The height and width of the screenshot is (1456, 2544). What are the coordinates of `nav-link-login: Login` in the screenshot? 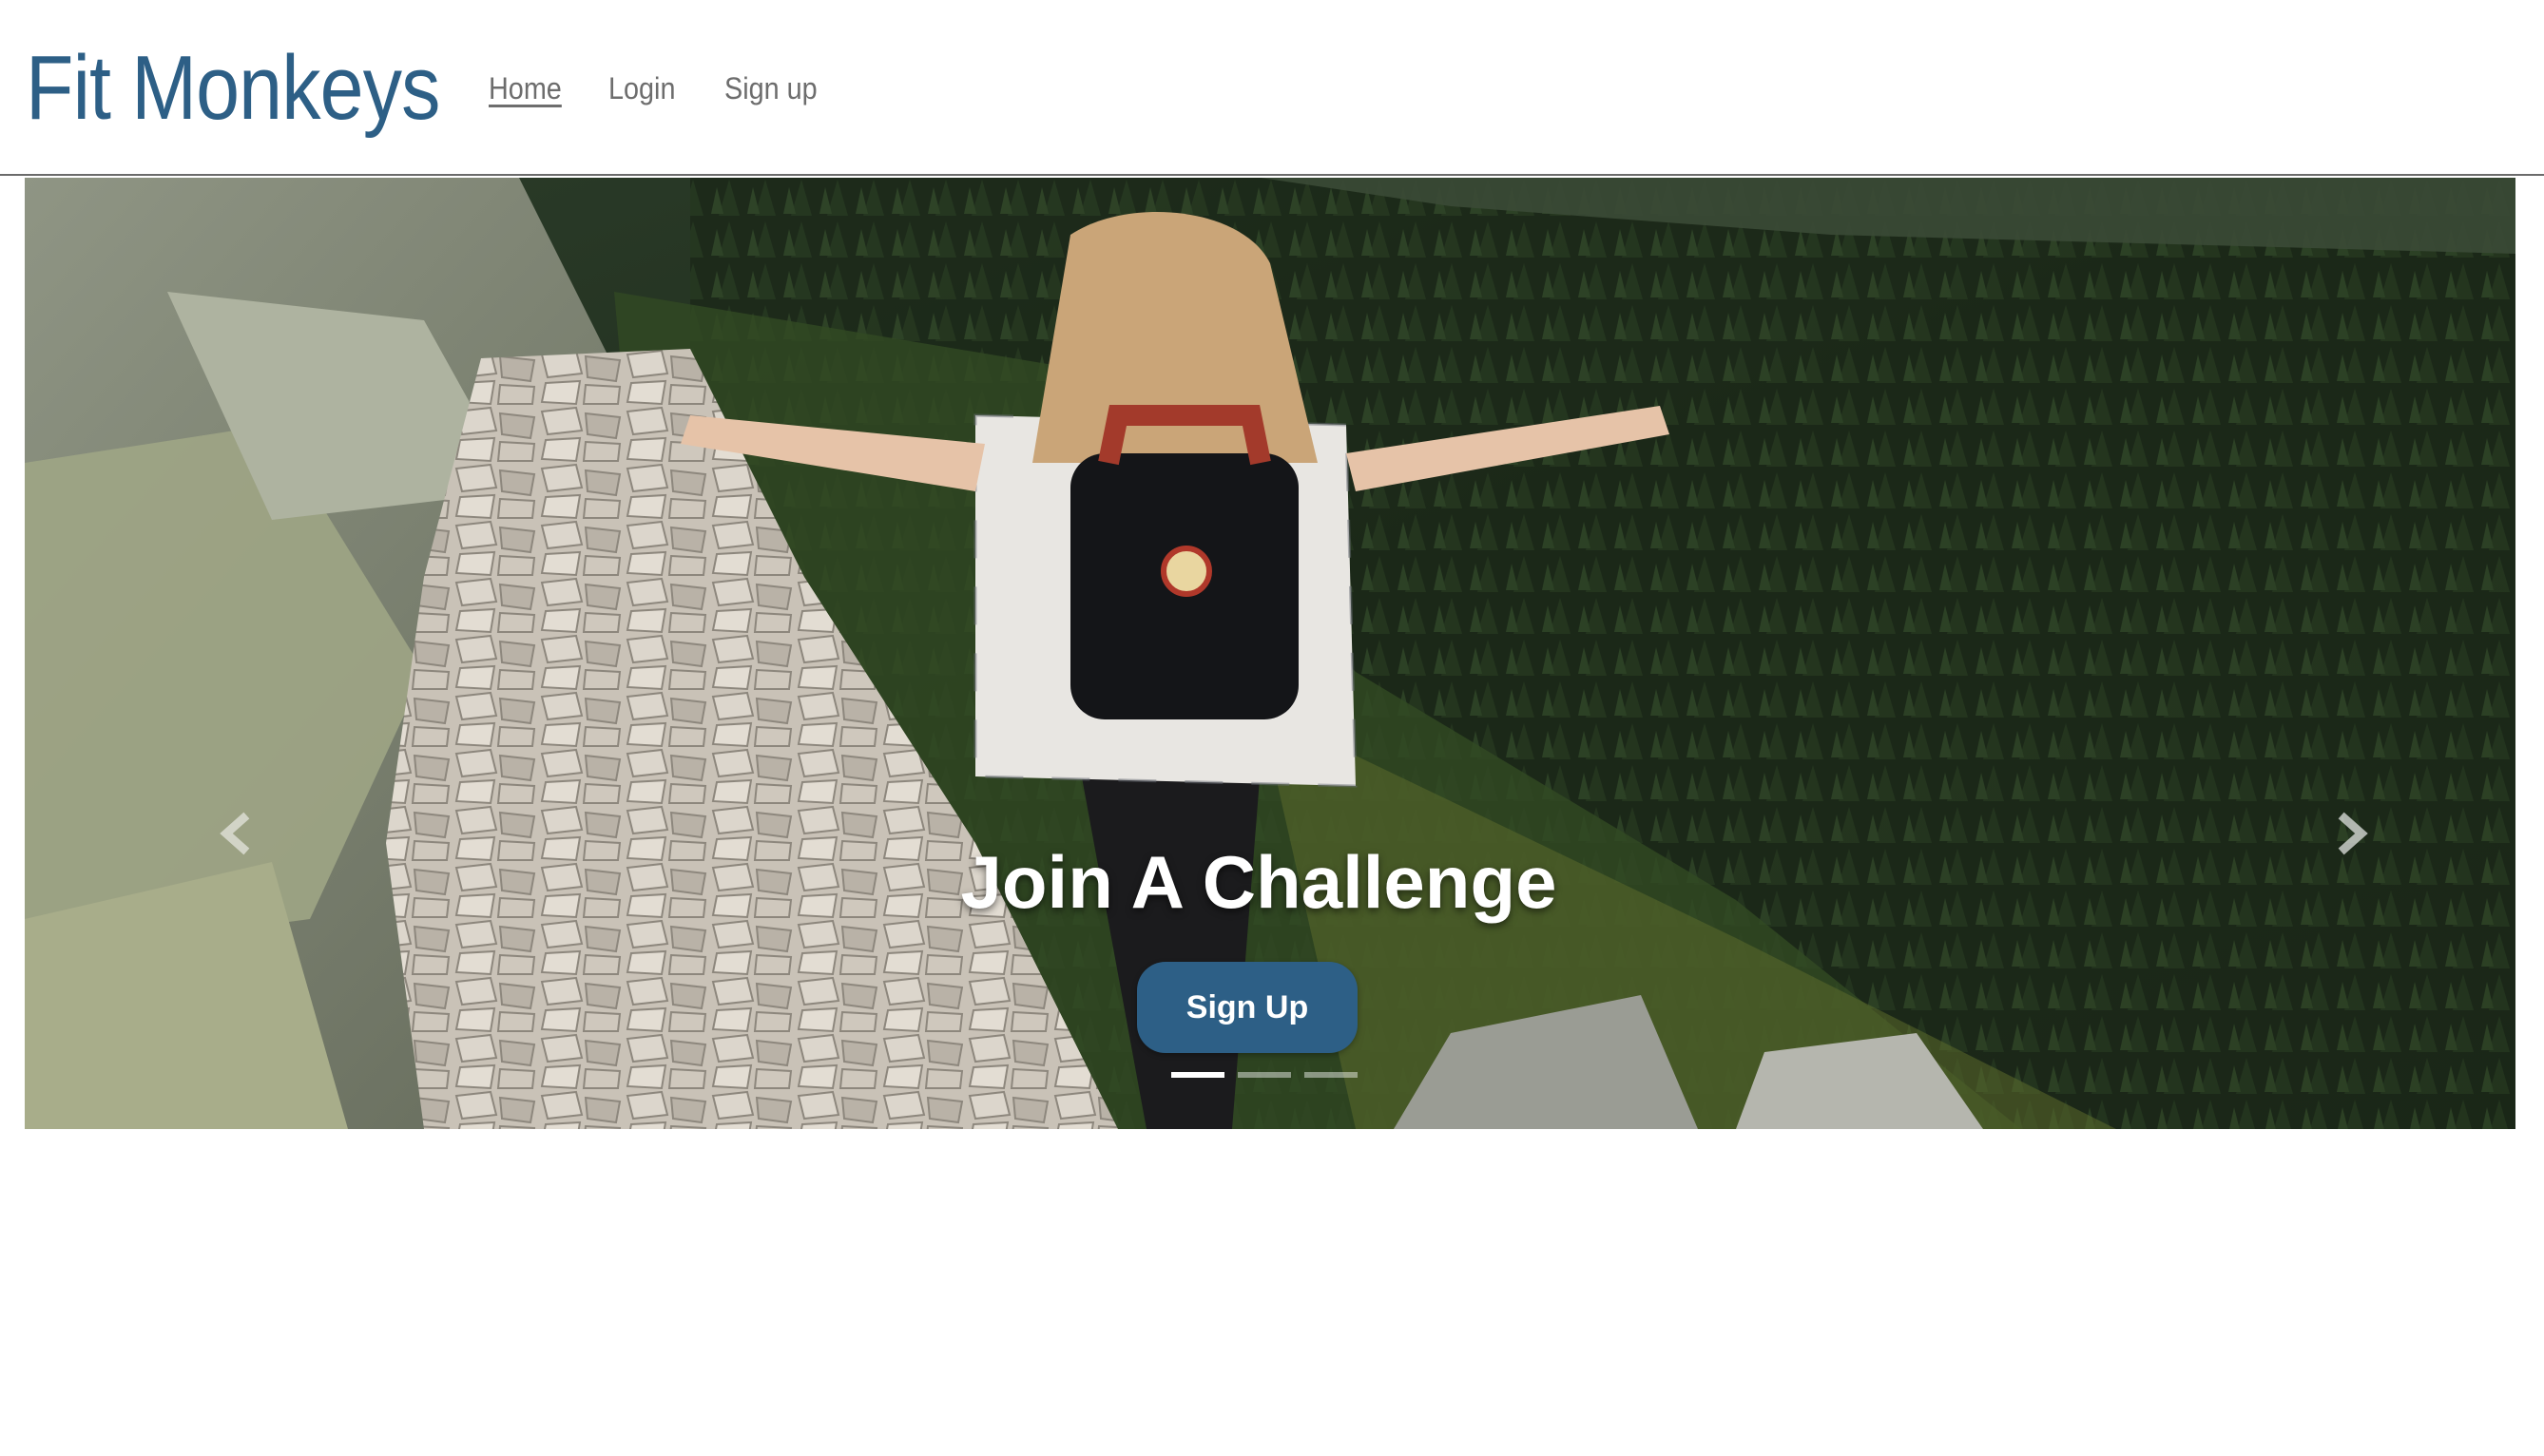 It's located at (660, 88).